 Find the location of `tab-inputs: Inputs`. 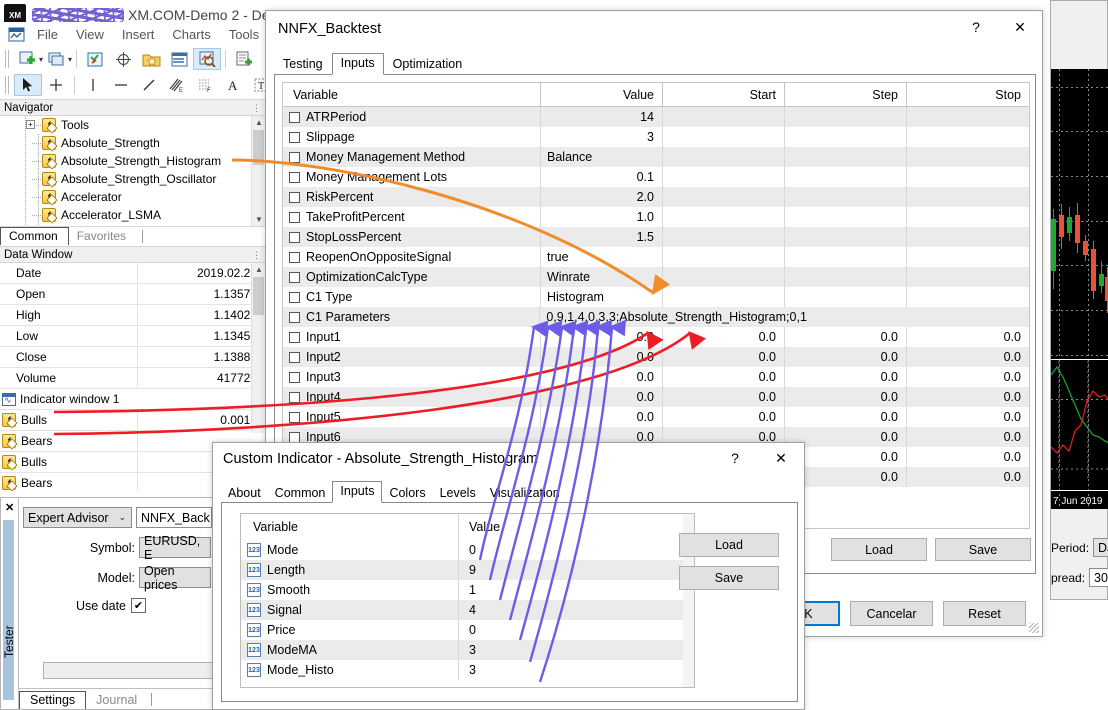

tab-inputs: Inputs is located at coordinates (357, 492).